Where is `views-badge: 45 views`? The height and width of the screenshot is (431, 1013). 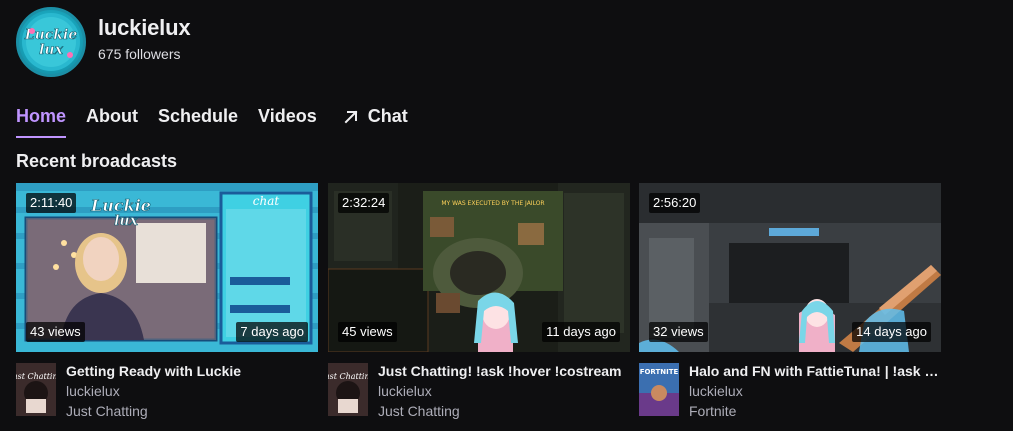
views-badge: 45 views is located at coordinates (367, 332).